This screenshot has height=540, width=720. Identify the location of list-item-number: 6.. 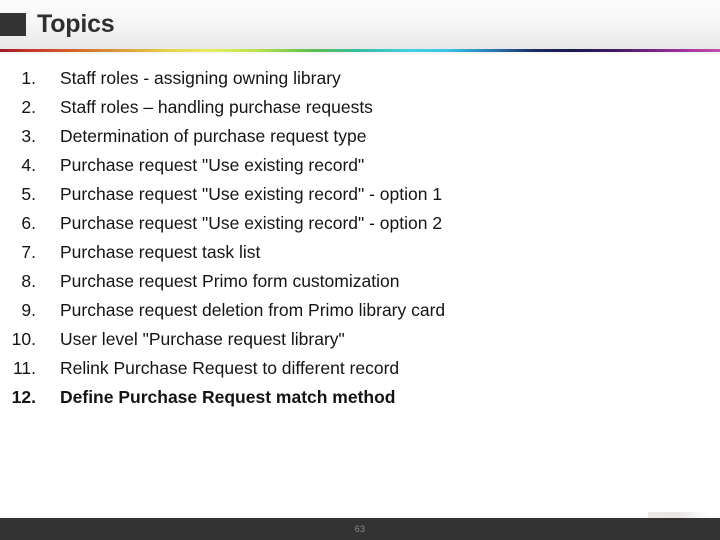
(28, 223).